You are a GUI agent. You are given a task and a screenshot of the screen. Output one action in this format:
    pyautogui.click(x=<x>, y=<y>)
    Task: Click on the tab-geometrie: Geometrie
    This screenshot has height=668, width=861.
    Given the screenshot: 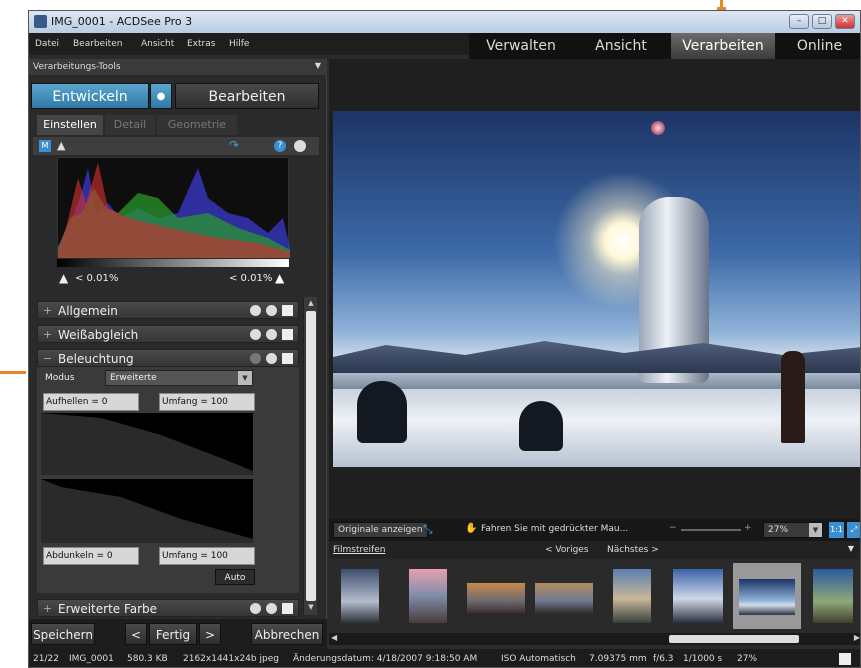 What is the action you would take?
    pyautogui.click(x=197, y=125)
    